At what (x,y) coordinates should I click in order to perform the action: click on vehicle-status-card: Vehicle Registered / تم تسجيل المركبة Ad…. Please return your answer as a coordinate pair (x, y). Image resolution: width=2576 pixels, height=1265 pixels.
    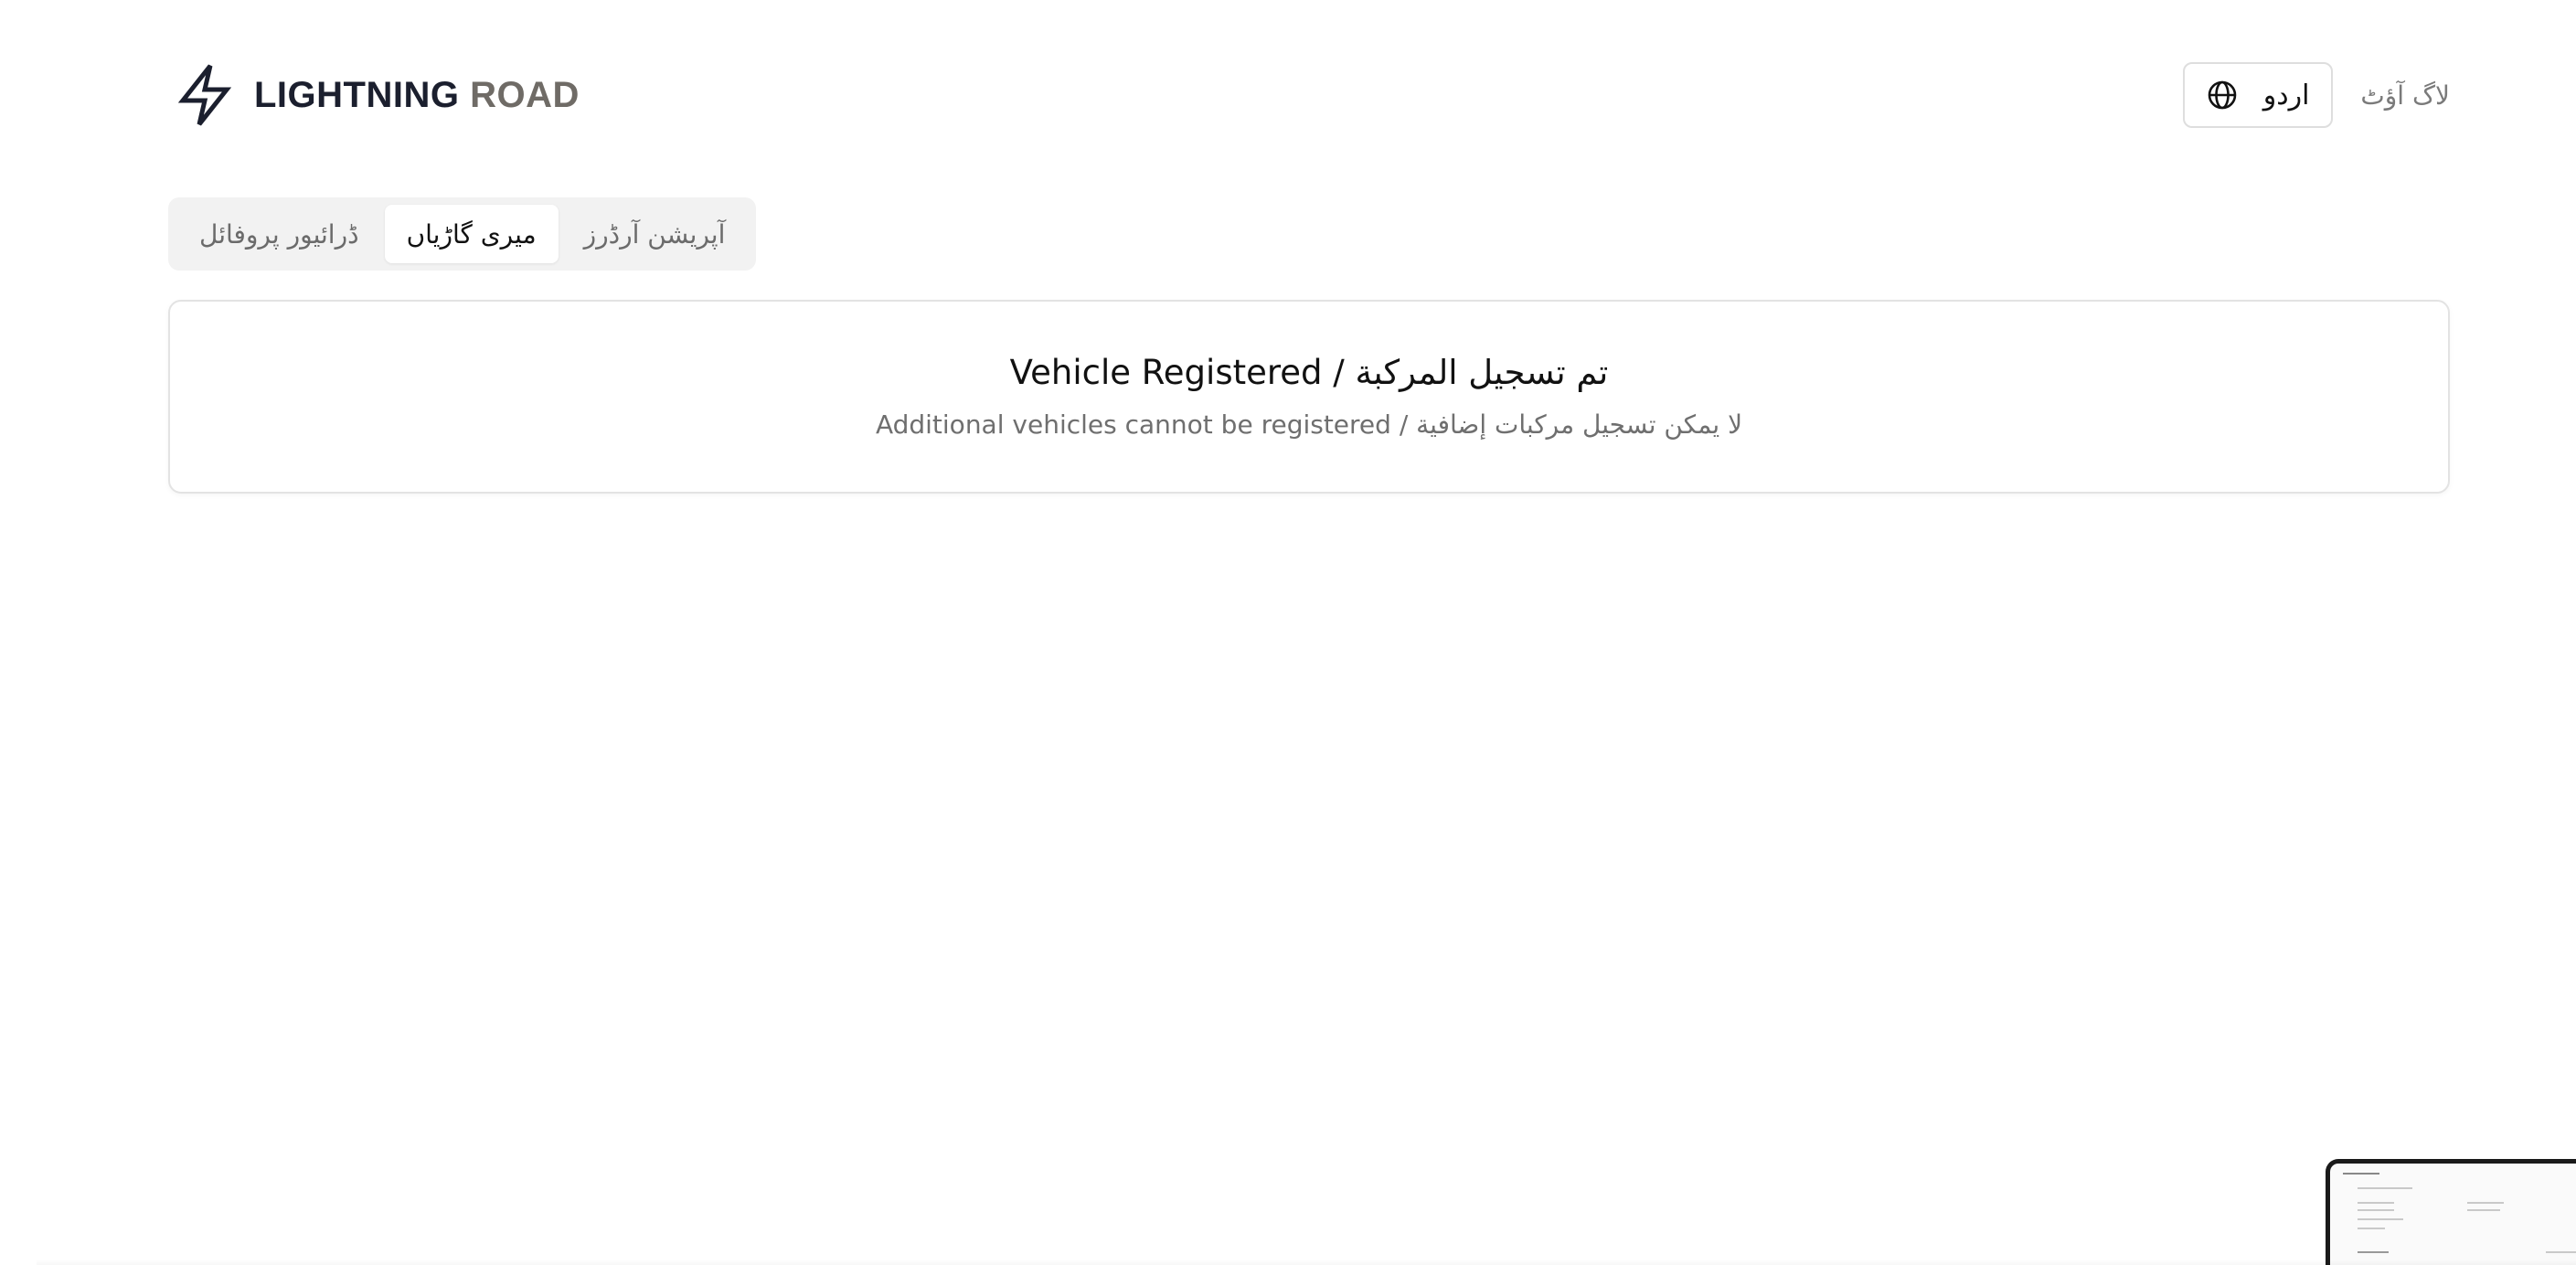
    Looking at the image, I should click on (1309, 397).